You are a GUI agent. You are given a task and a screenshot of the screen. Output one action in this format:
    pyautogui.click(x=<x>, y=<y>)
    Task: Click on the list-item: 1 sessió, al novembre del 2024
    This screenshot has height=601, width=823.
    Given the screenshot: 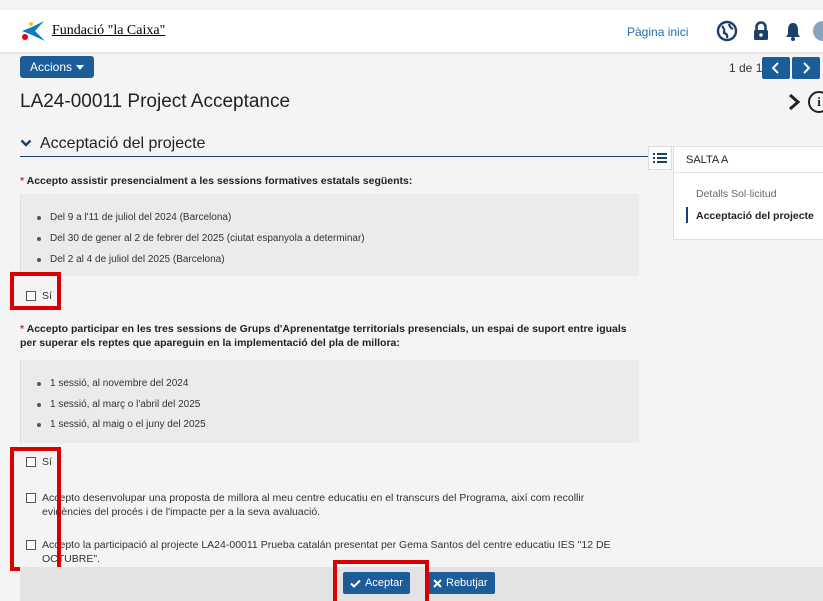 What is the action you would take?
    pyautogui.click(x=112, y=383)
    